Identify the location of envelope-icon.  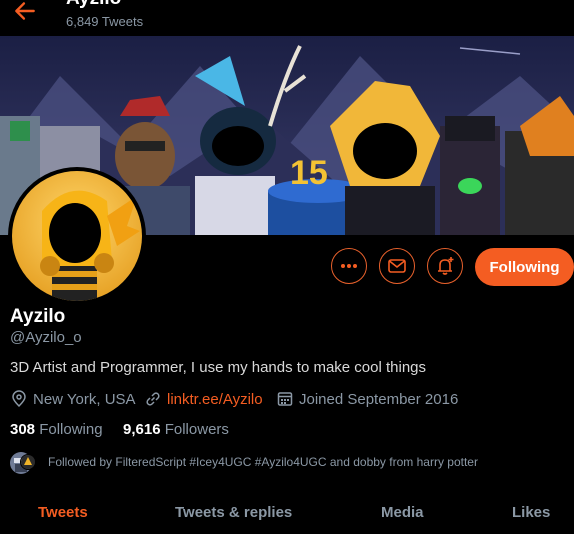
(397, 266).